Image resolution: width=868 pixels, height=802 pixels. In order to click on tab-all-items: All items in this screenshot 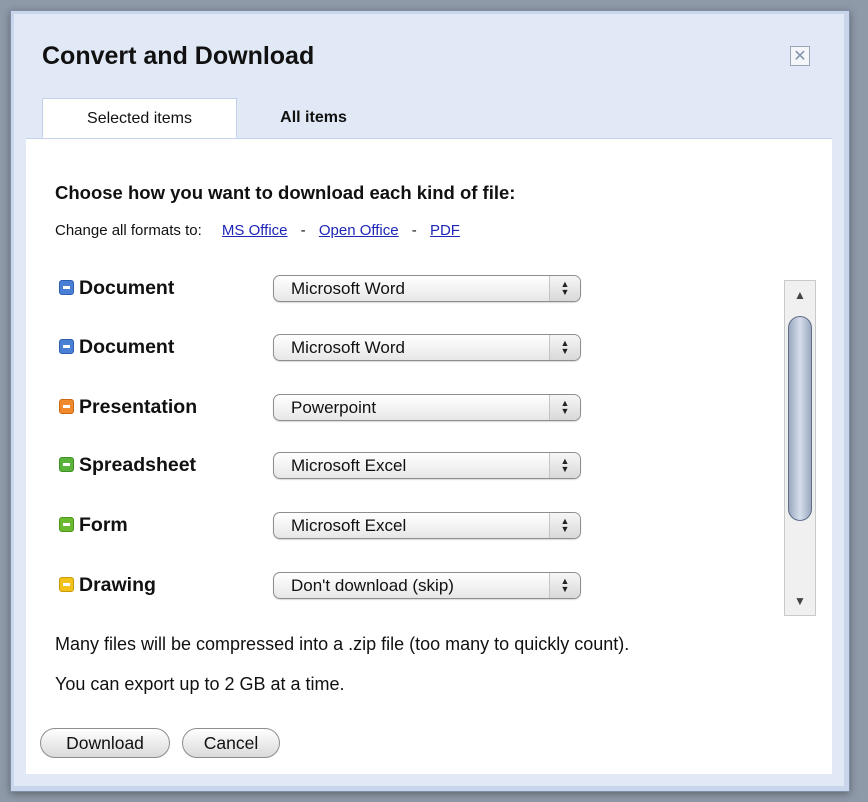, I will do `click(313, 118)`.